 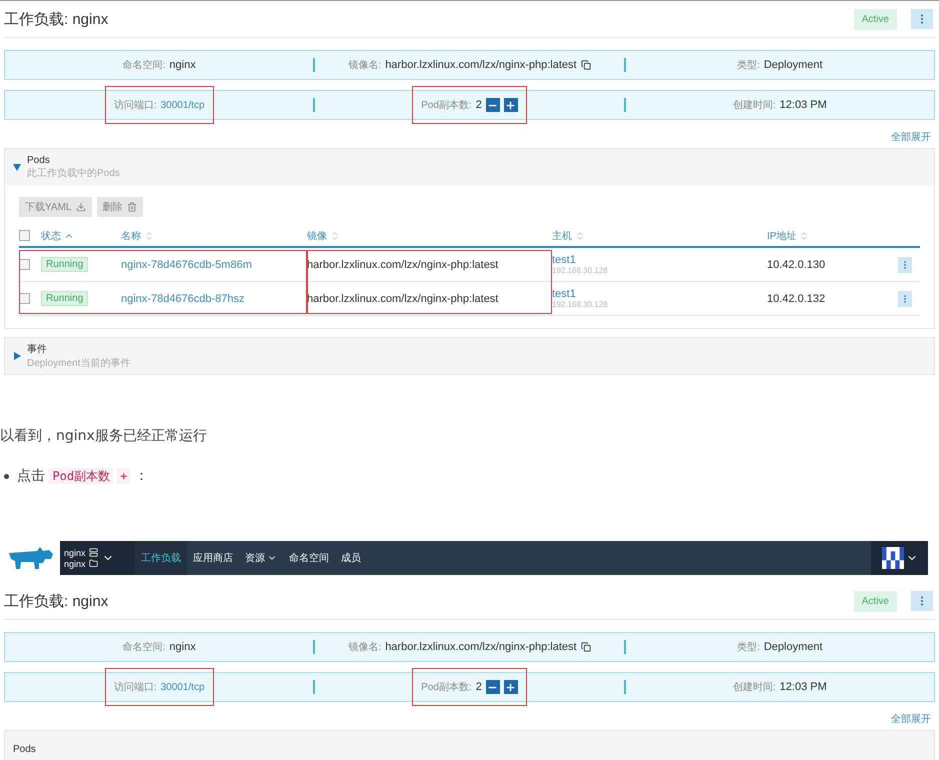 I want to click on pod-name-link: nginx-78d4676cdb-5m86m, so click(x=214, y=264).